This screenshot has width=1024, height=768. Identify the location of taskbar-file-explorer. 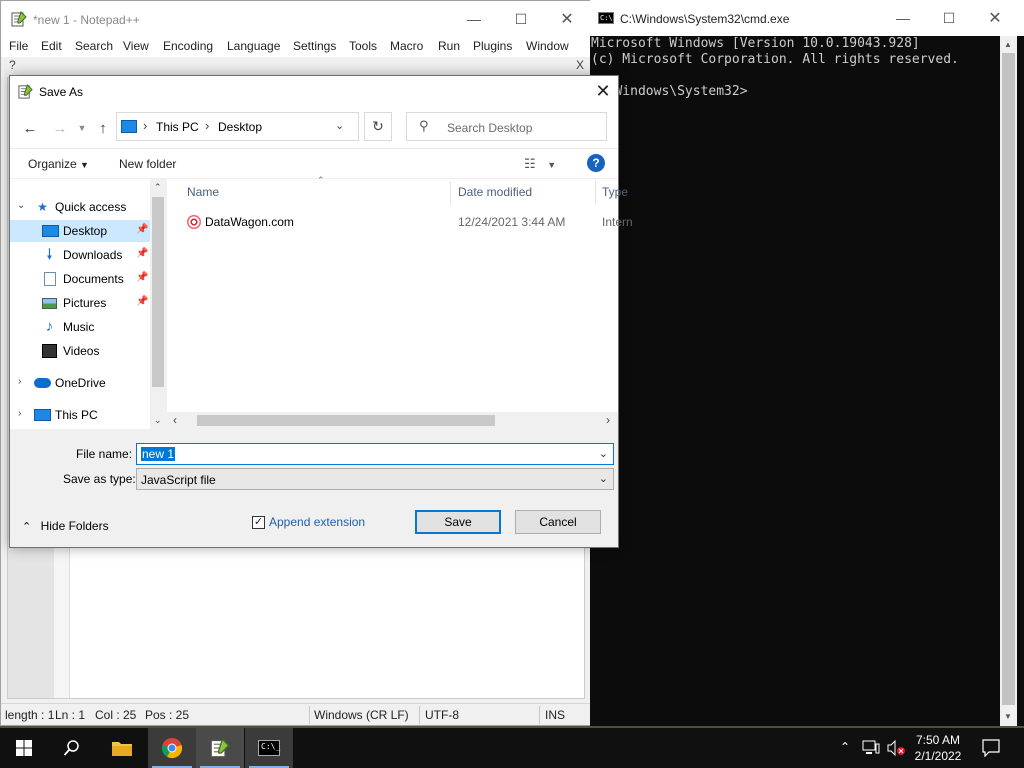
(122, 748).